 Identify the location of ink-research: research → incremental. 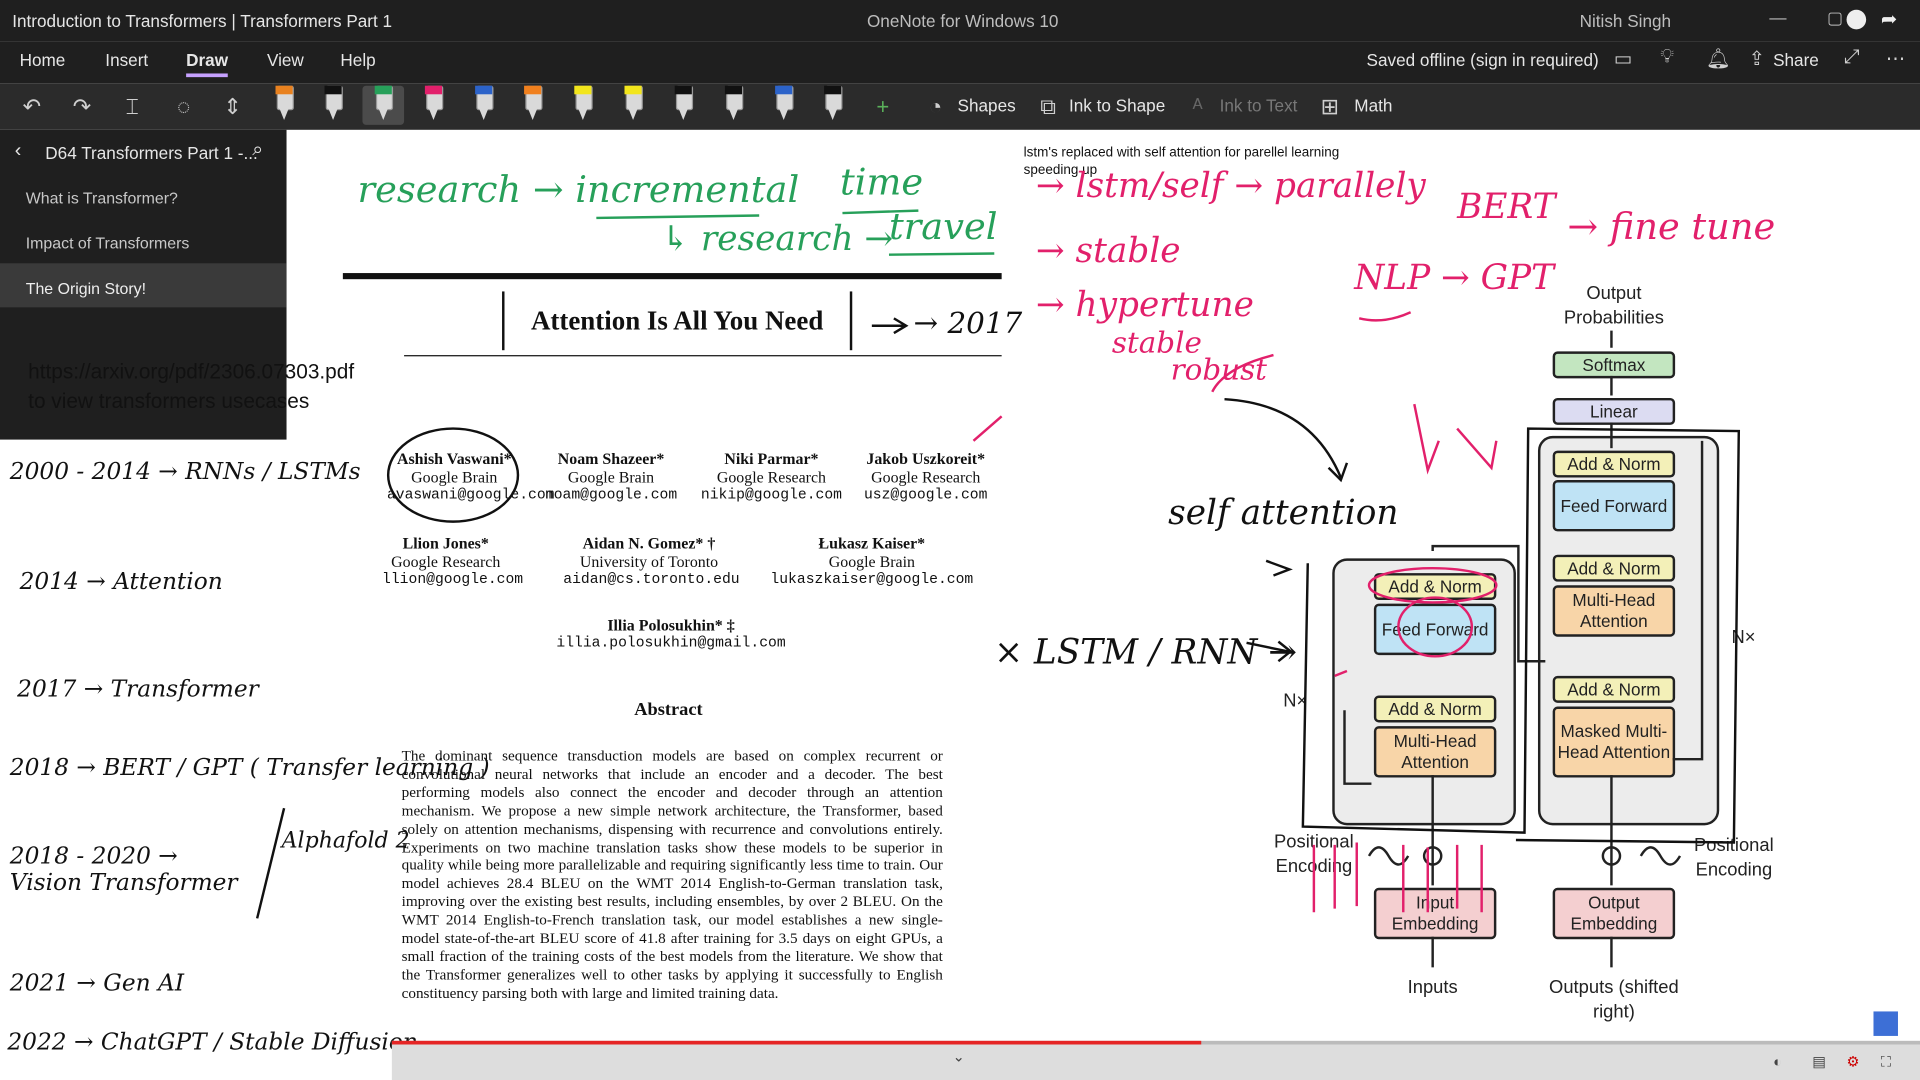
(578, 190).